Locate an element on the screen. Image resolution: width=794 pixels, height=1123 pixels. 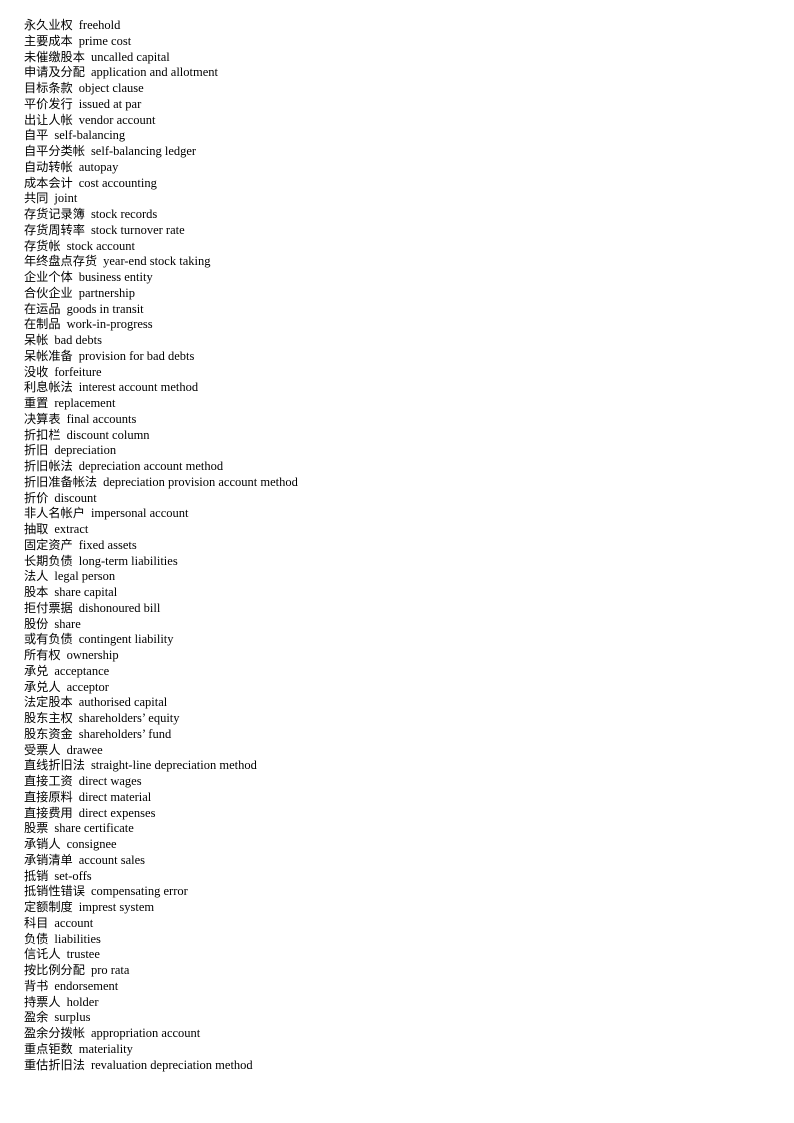
entry-term: 年终盘点存货 is located at coordinates (61, 261).